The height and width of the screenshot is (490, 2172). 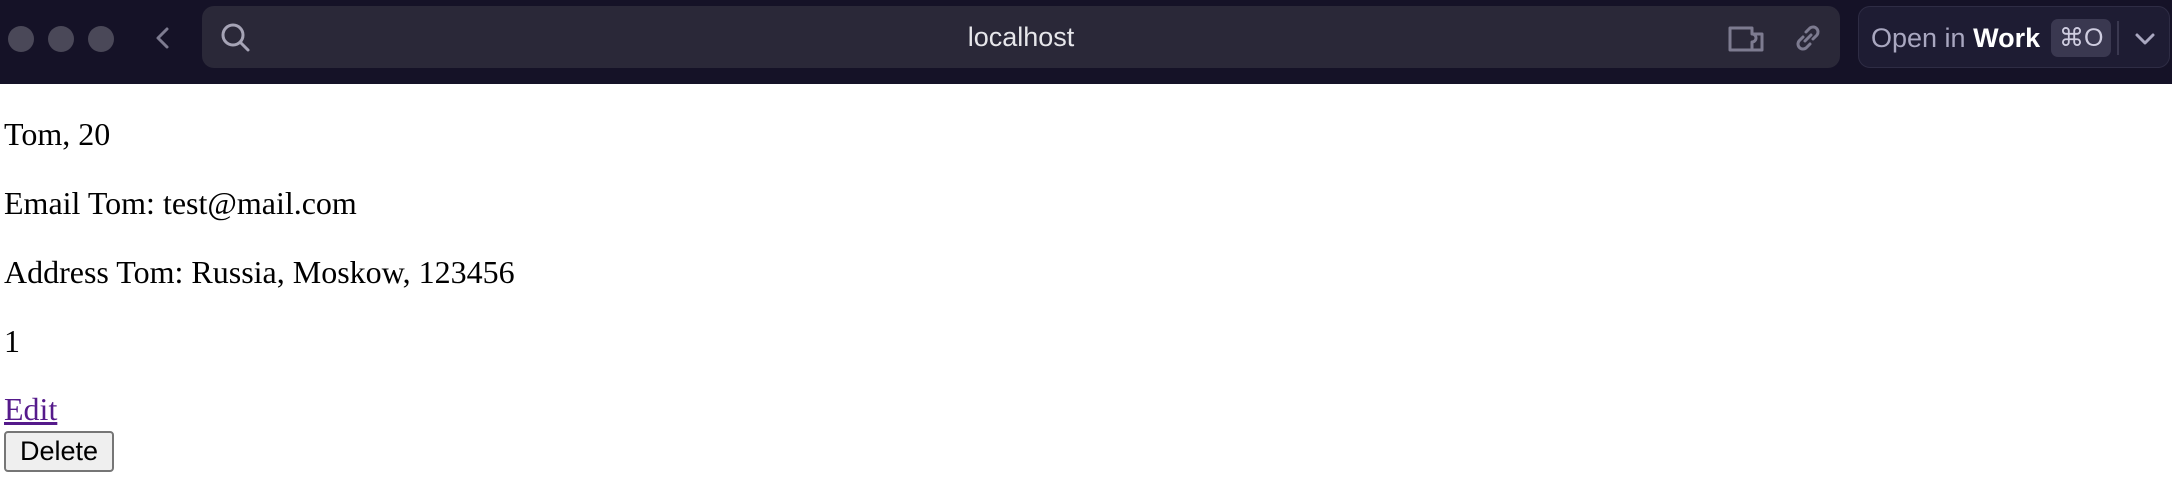 I want to click on edit-link: Edit, so click(x=30, y=409).